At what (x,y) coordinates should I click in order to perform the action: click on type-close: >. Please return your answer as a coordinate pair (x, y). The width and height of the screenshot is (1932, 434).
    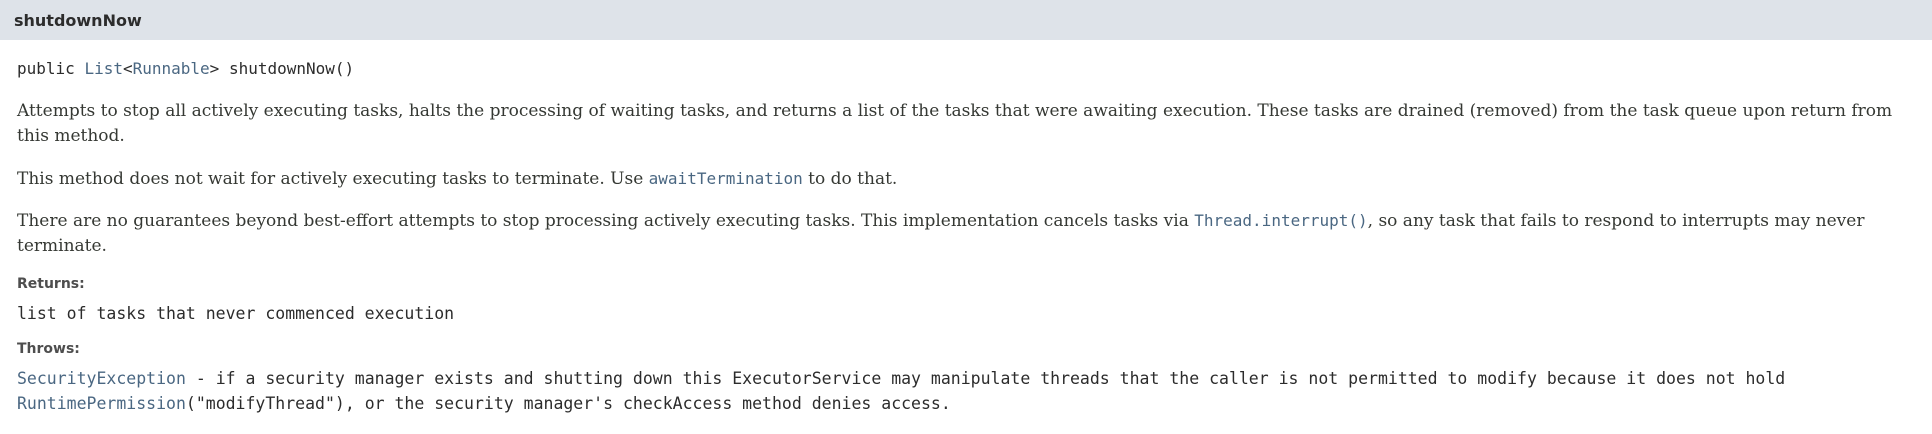
    Looking at the image, I should click on (214, 68).